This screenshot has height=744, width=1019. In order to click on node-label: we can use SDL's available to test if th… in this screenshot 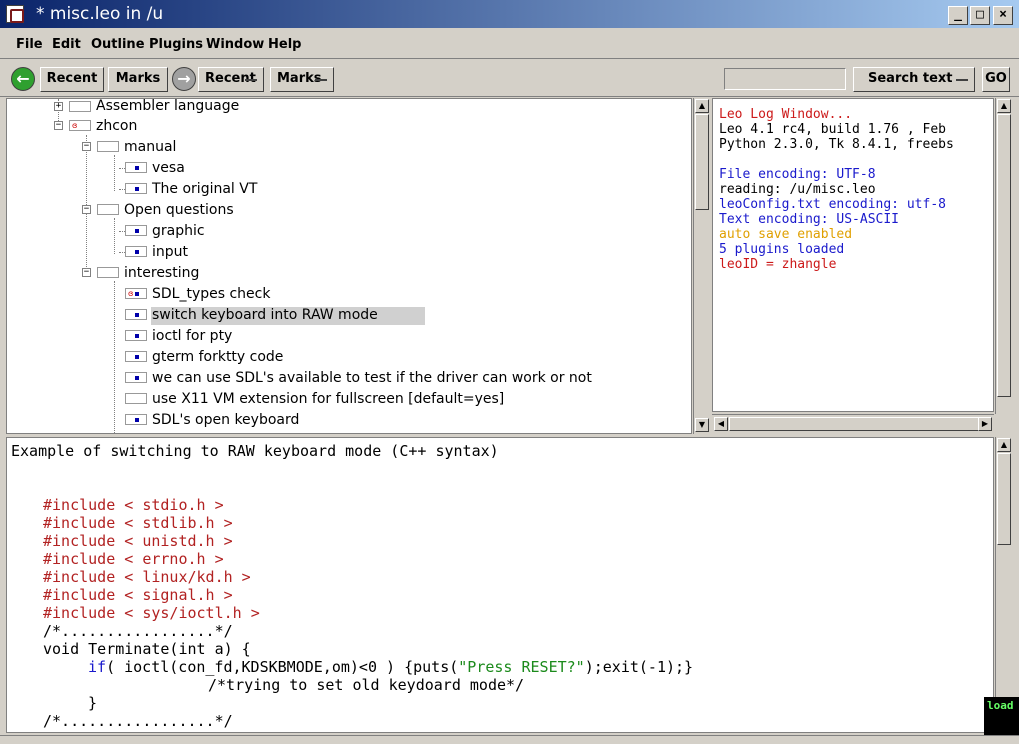, I will do `click(372, 378)`.